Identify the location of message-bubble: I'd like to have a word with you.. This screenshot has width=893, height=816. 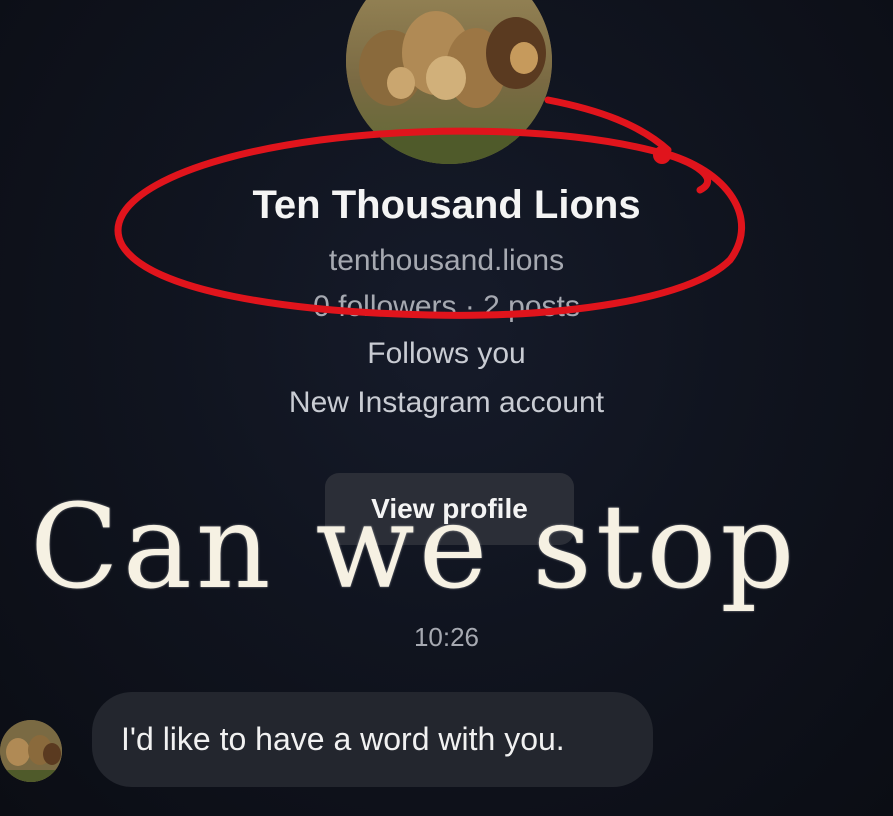
(372, 739).